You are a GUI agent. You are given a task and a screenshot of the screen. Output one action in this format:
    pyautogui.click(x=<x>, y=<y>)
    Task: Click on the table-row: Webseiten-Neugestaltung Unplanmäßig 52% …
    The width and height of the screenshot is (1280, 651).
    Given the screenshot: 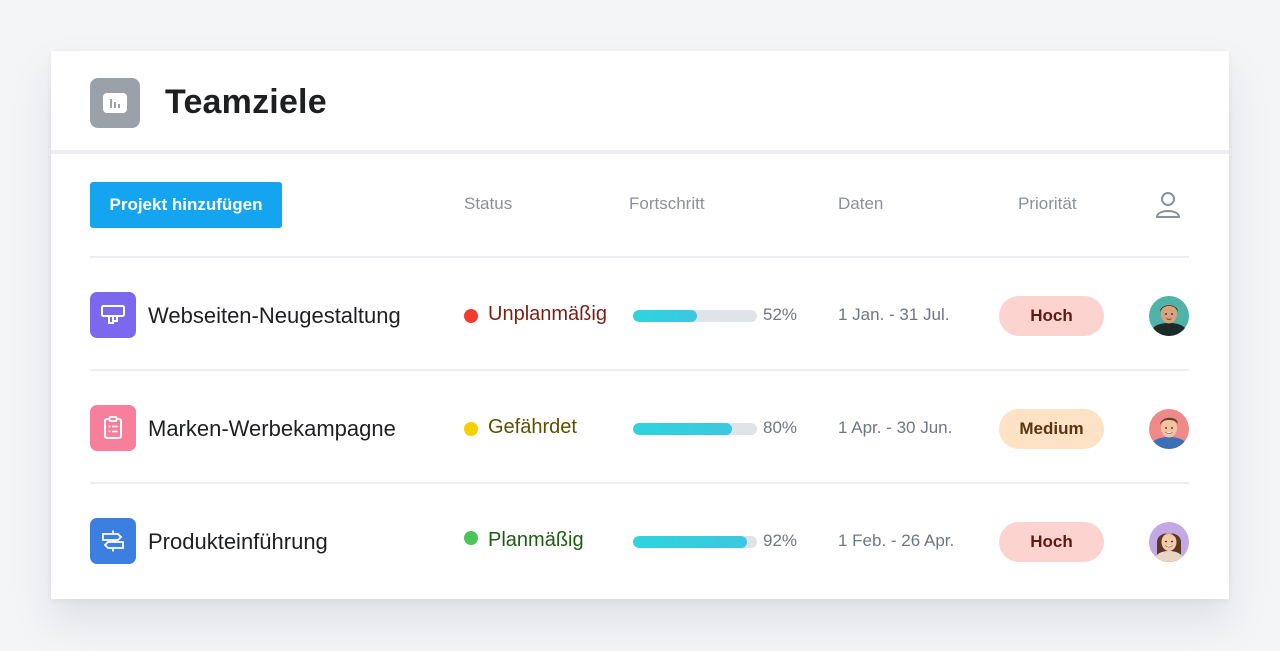 What is the action you would take?
    pyautogui.click(x=640, y=315)
    